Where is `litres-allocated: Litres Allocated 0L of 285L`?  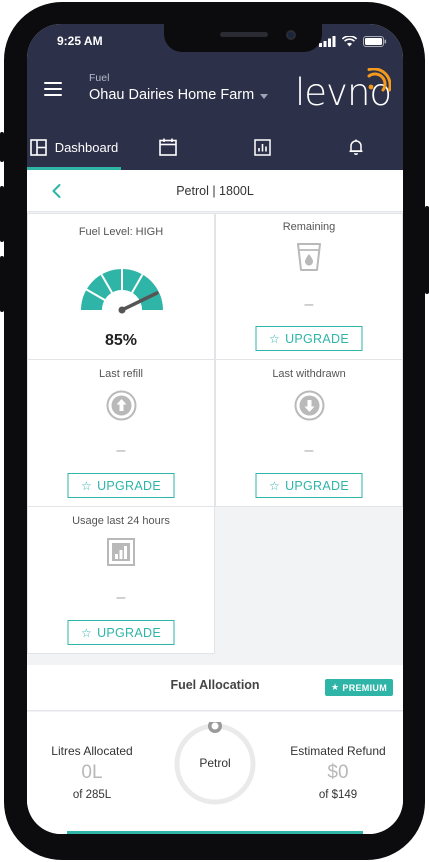
litres-allocated: Litres Allocated 0L of 285L is located at coordinates (92, 772).